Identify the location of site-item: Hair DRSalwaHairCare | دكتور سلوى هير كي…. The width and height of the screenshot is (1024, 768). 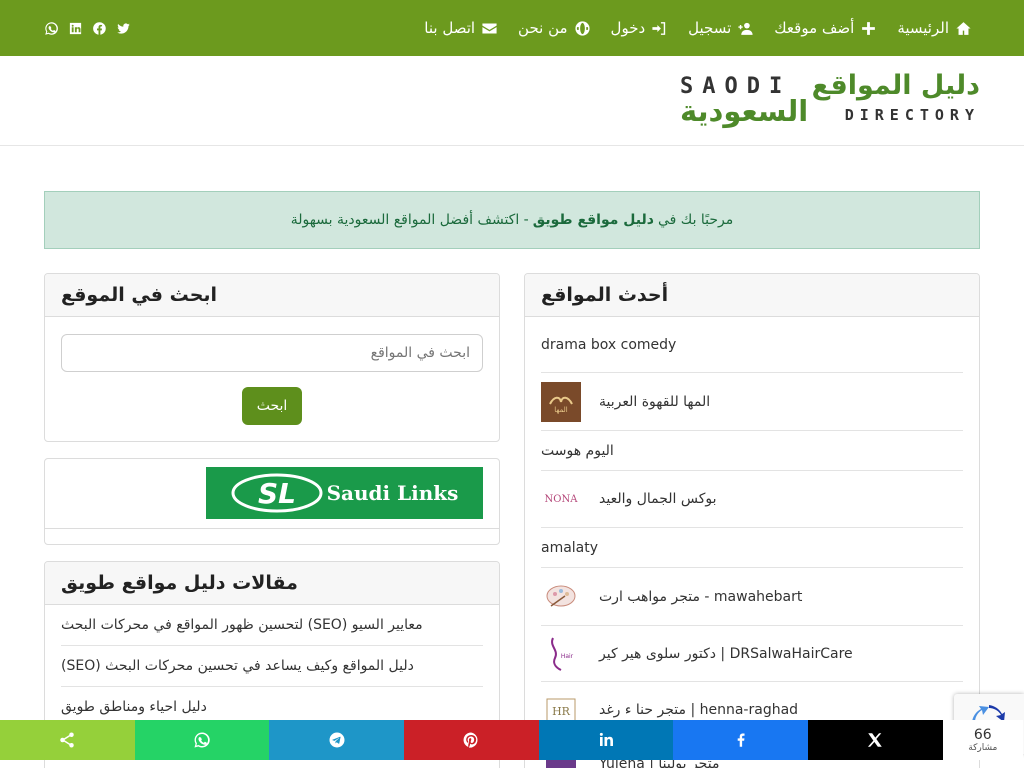
(752, 654).